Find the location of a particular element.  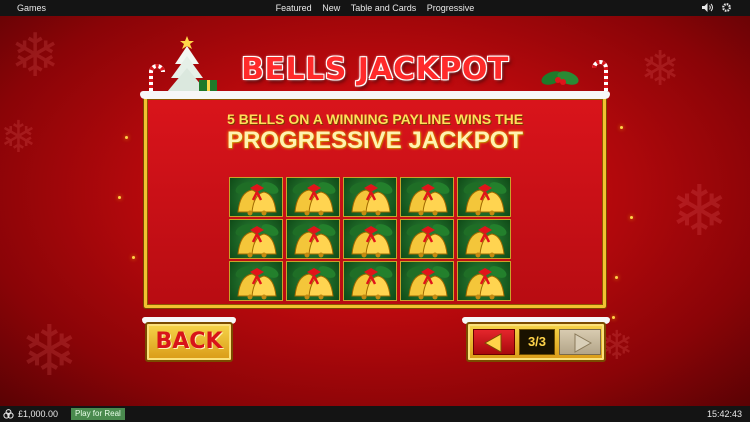

jackpot-heading: PROGRESSIVE JACKPOT is located at coordinates (375, 140).